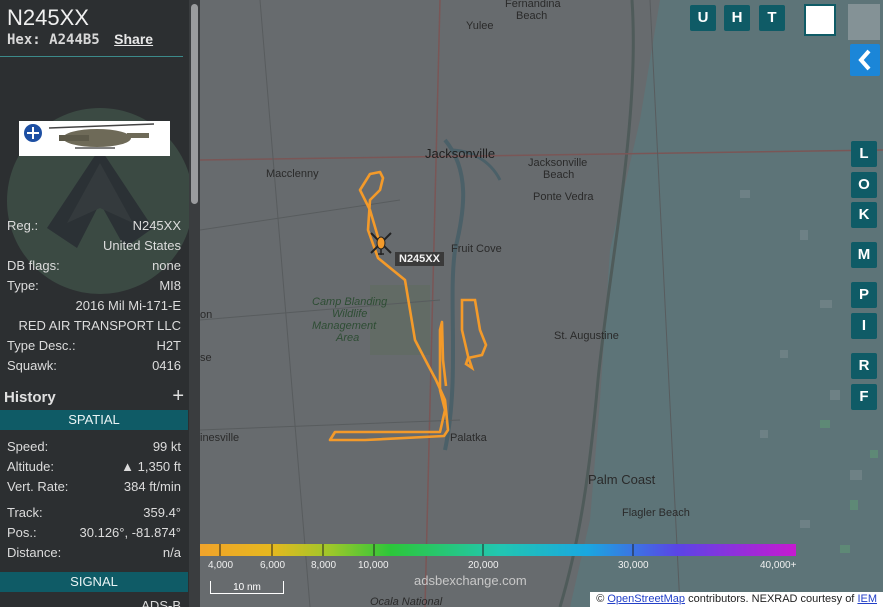 This screenshot has width=883, height=607. Describe the element at coordinates (820, 20) in the screenshot. I see `map-layers-button` at that location.